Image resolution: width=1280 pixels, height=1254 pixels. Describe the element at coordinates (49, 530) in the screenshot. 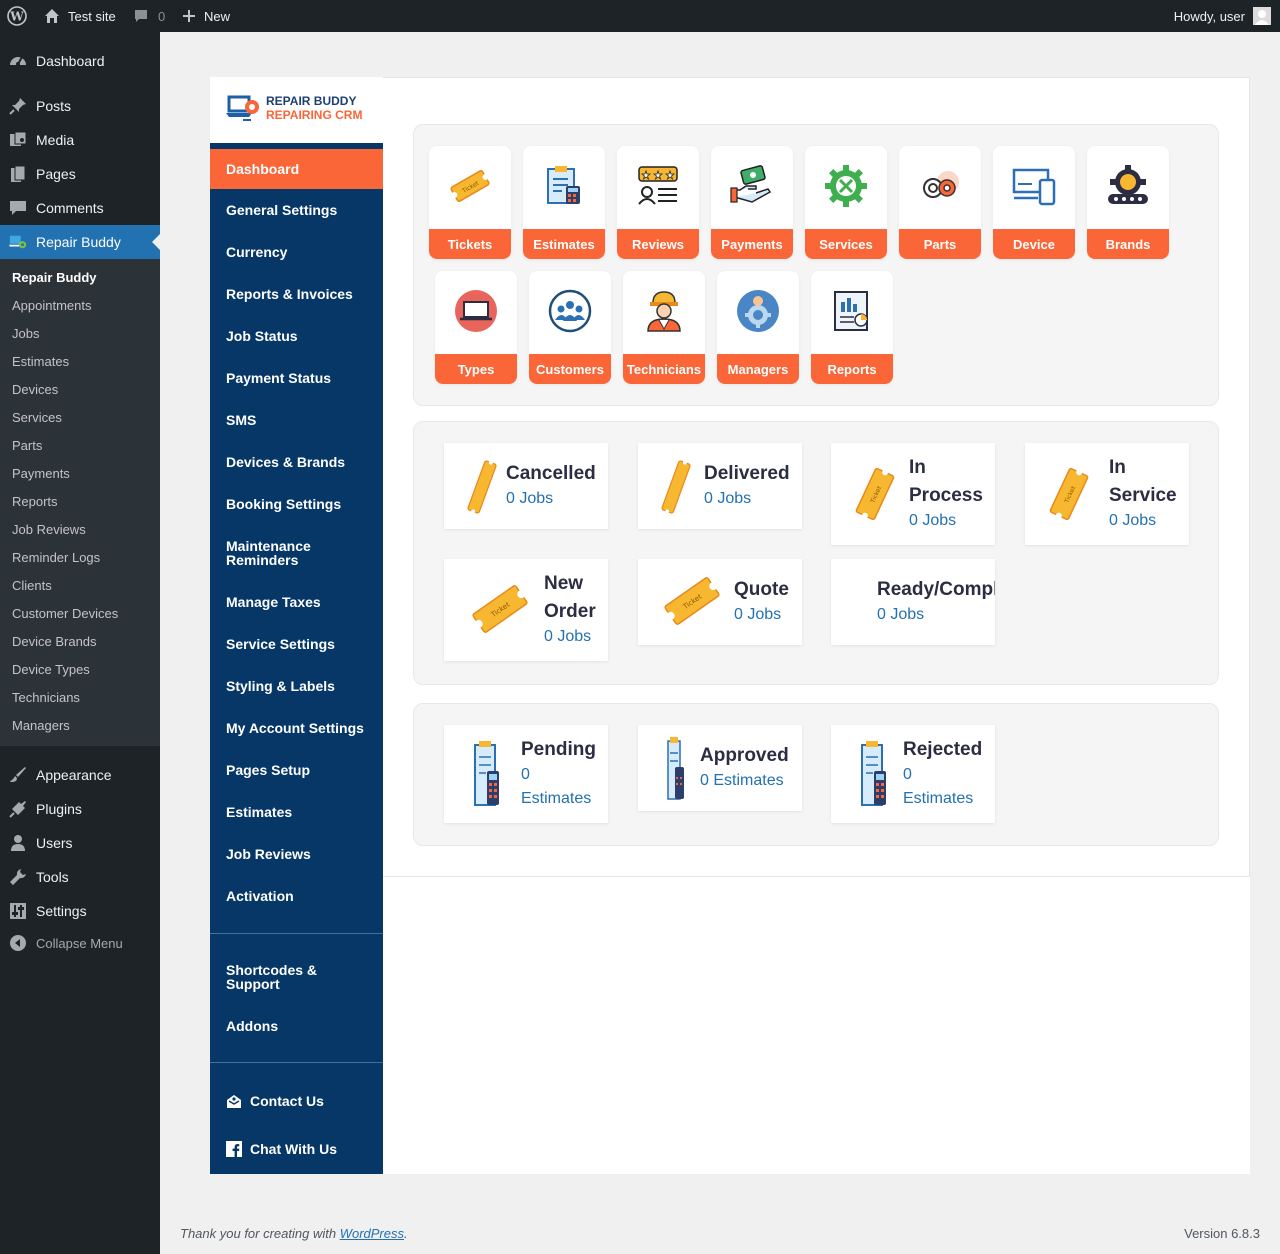

I see `submenu-job-reviews: Job Reviews` at that location.